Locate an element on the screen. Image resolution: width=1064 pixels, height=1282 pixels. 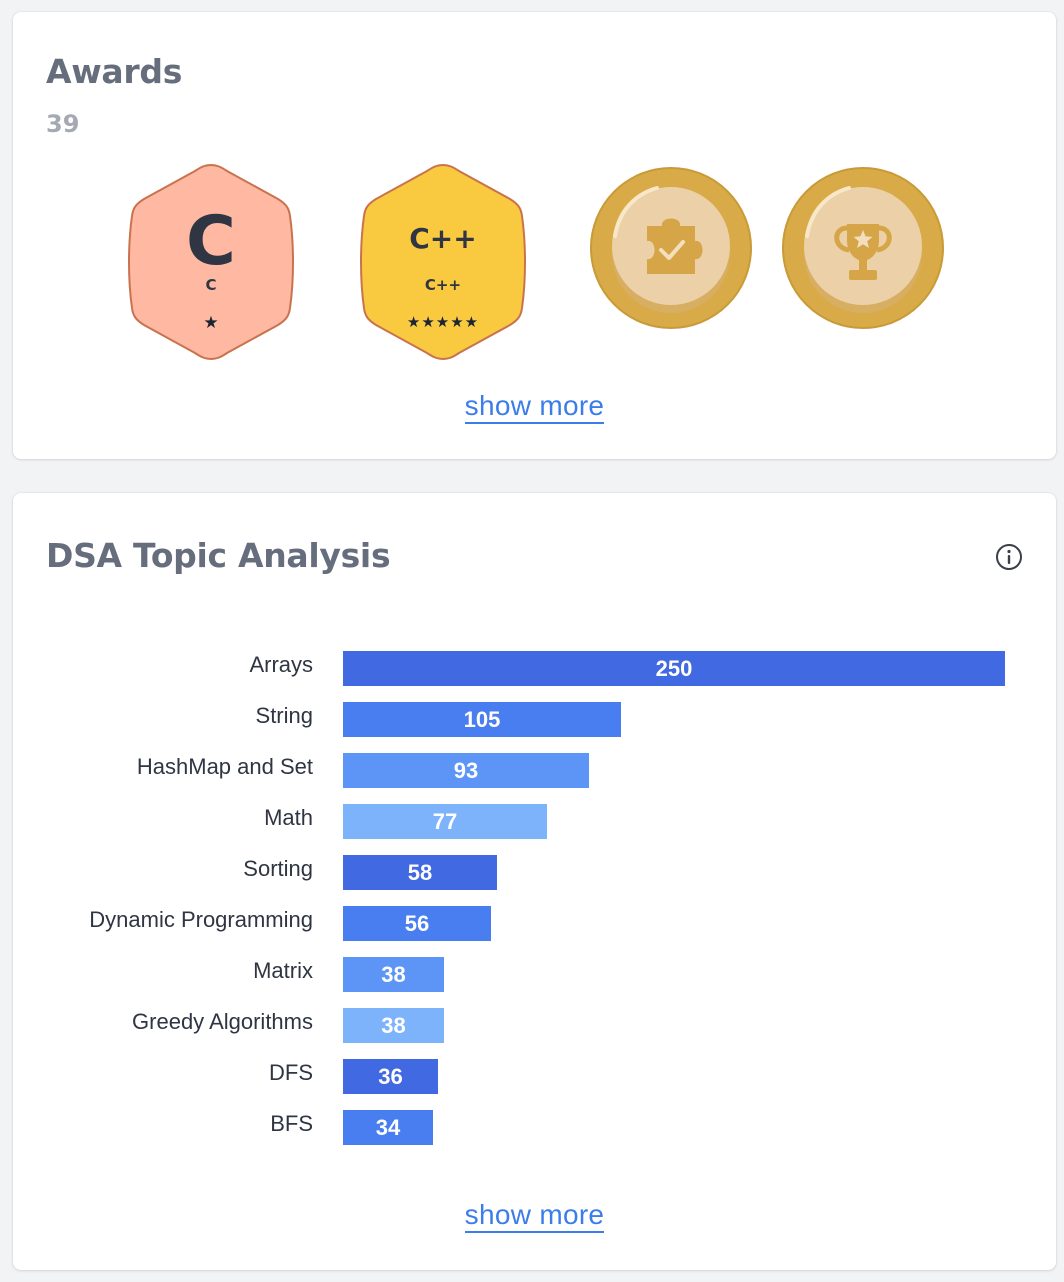
c-logo-icon: C is located at coordinates (211, 241).